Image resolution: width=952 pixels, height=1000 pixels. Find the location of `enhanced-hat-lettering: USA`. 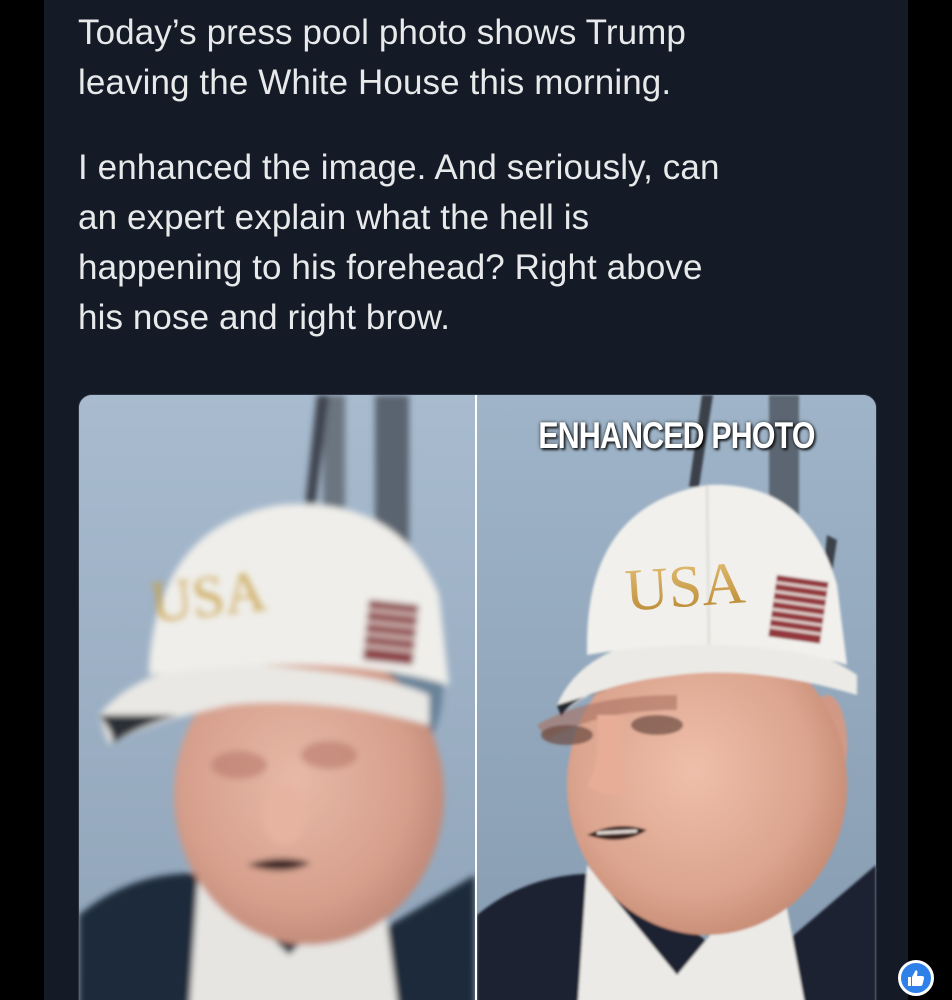

enhanced-hat-lettering: USA is located at coordinates (685, 586).